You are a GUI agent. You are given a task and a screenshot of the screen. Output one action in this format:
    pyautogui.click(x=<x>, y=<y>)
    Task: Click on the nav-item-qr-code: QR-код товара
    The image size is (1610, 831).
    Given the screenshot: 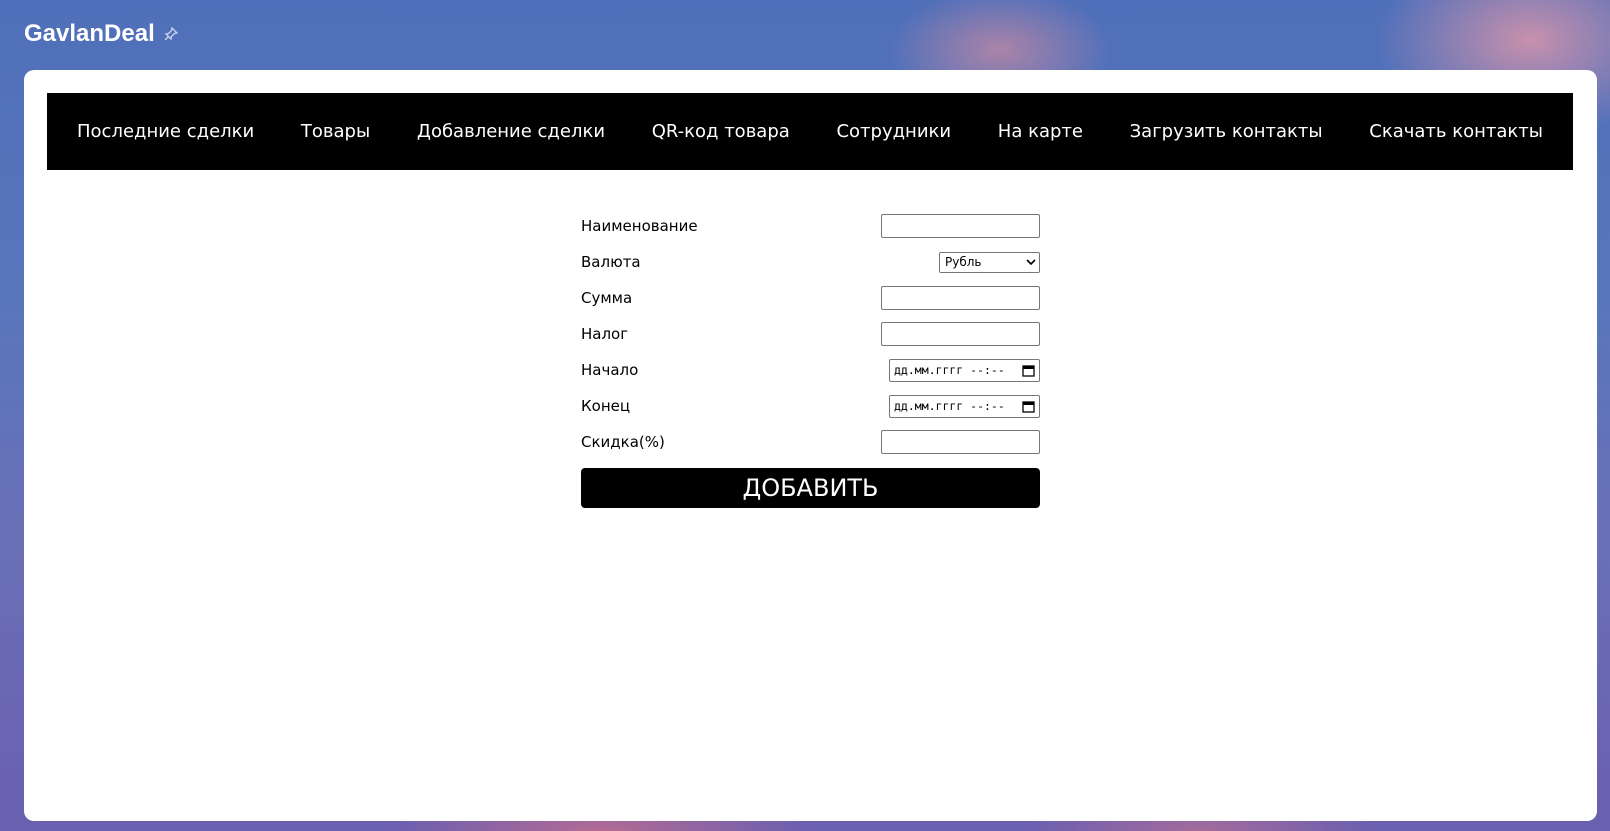 What is the action you would take?
    pyautogui.click(x=721, y=131)
    